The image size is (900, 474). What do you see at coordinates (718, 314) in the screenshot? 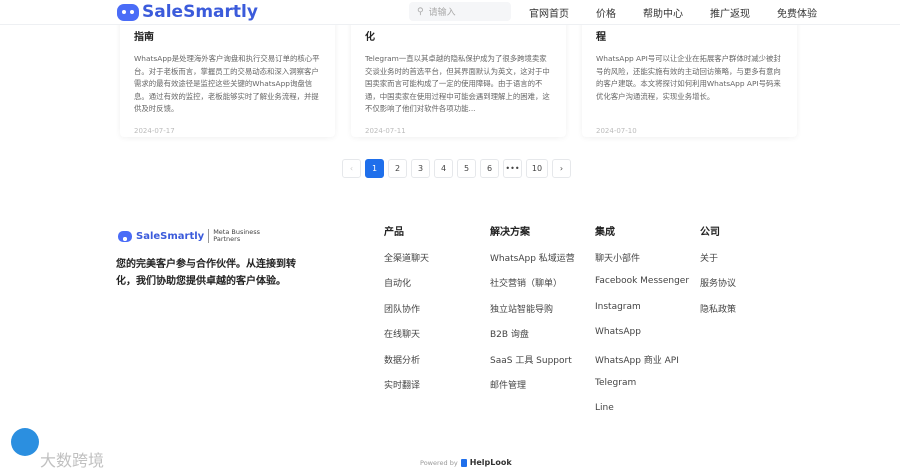
I see `footer-link: 隐私政策` at bounding box center [718, 314].